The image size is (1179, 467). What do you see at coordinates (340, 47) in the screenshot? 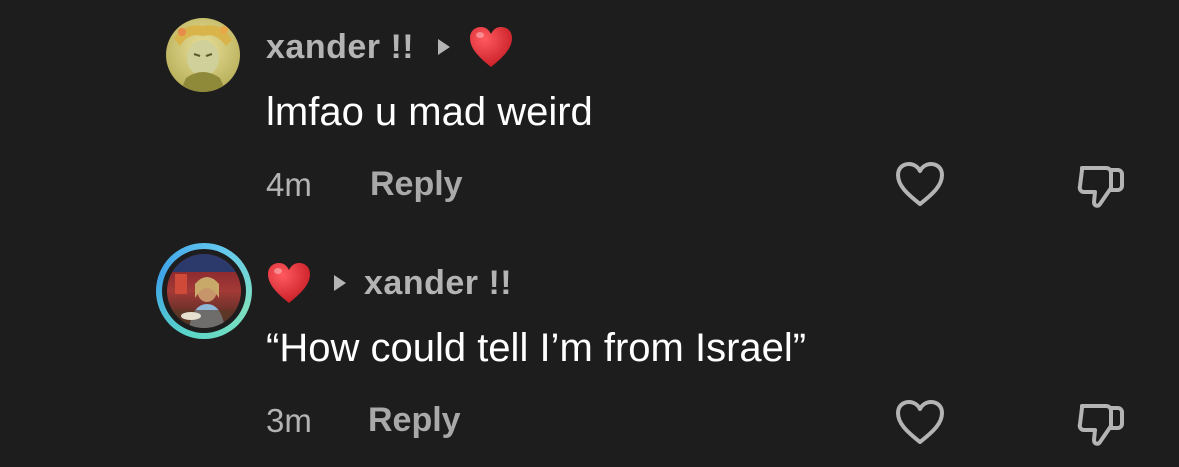
I see `author-name: xander !!` at bounding box center [340, 47].